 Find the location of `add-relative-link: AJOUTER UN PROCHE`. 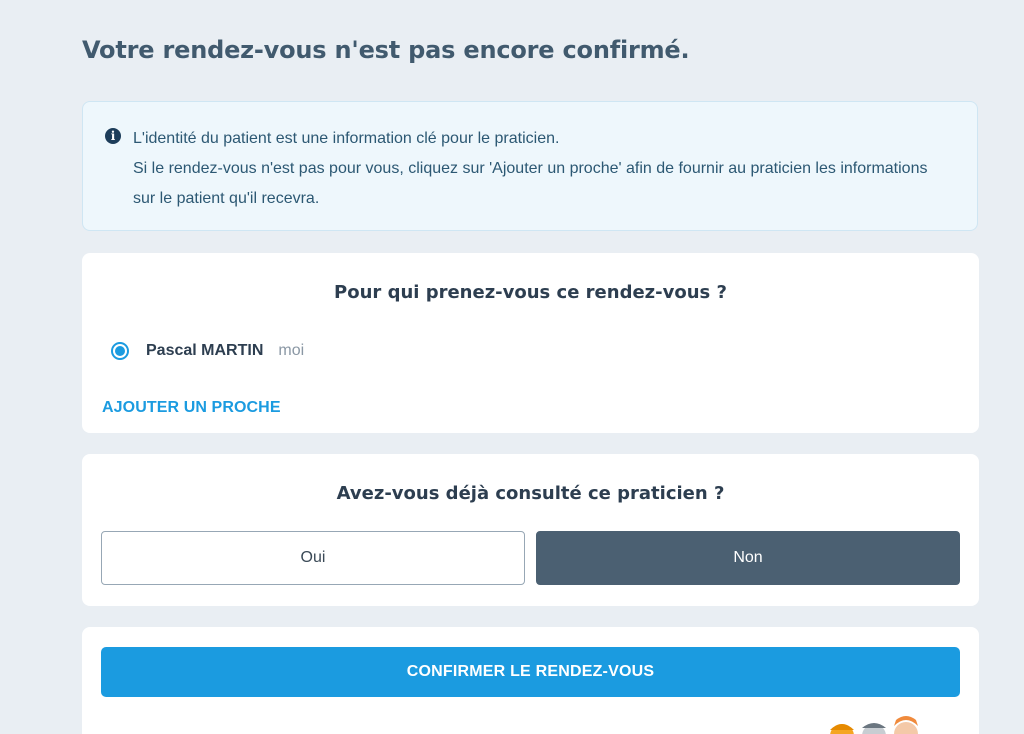

add-relative-link: AJOUTER UN PROCHE is located at coordinates (191, 408).